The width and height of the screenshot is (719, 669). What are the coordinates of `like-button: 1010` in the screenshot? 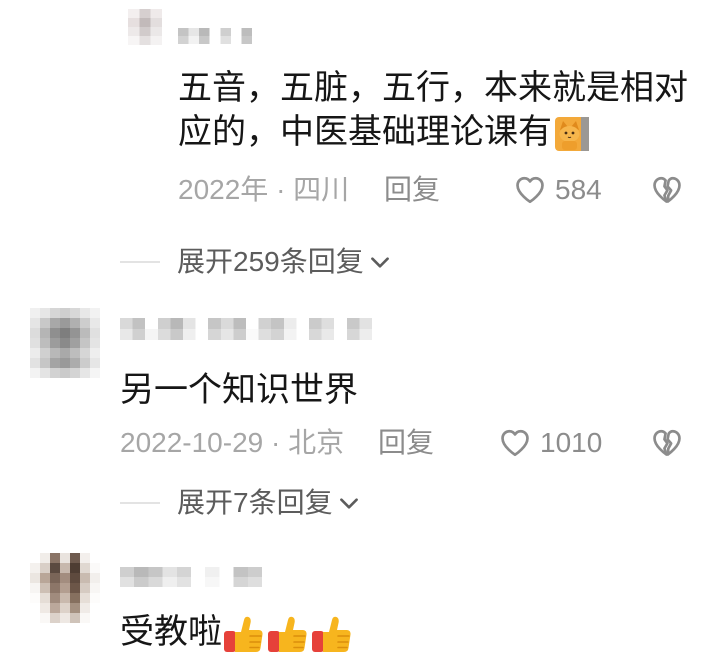 It's located at (550, 443).